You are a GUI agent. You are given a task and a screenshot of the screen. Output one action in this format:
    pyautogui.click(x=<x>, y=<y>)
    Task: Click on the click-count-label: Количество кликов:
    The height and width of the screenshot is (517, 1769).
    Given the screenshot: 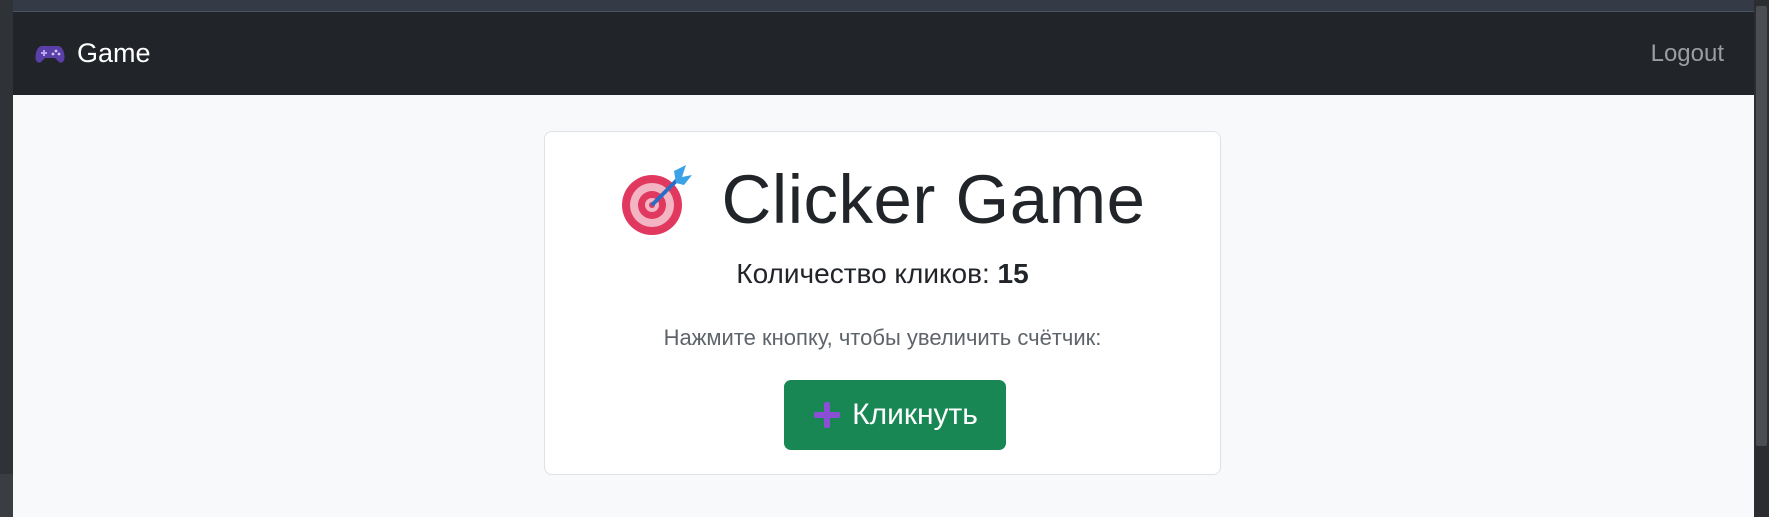 What is the action you would take?
    pyautogui.click(x=863, y=273)
    